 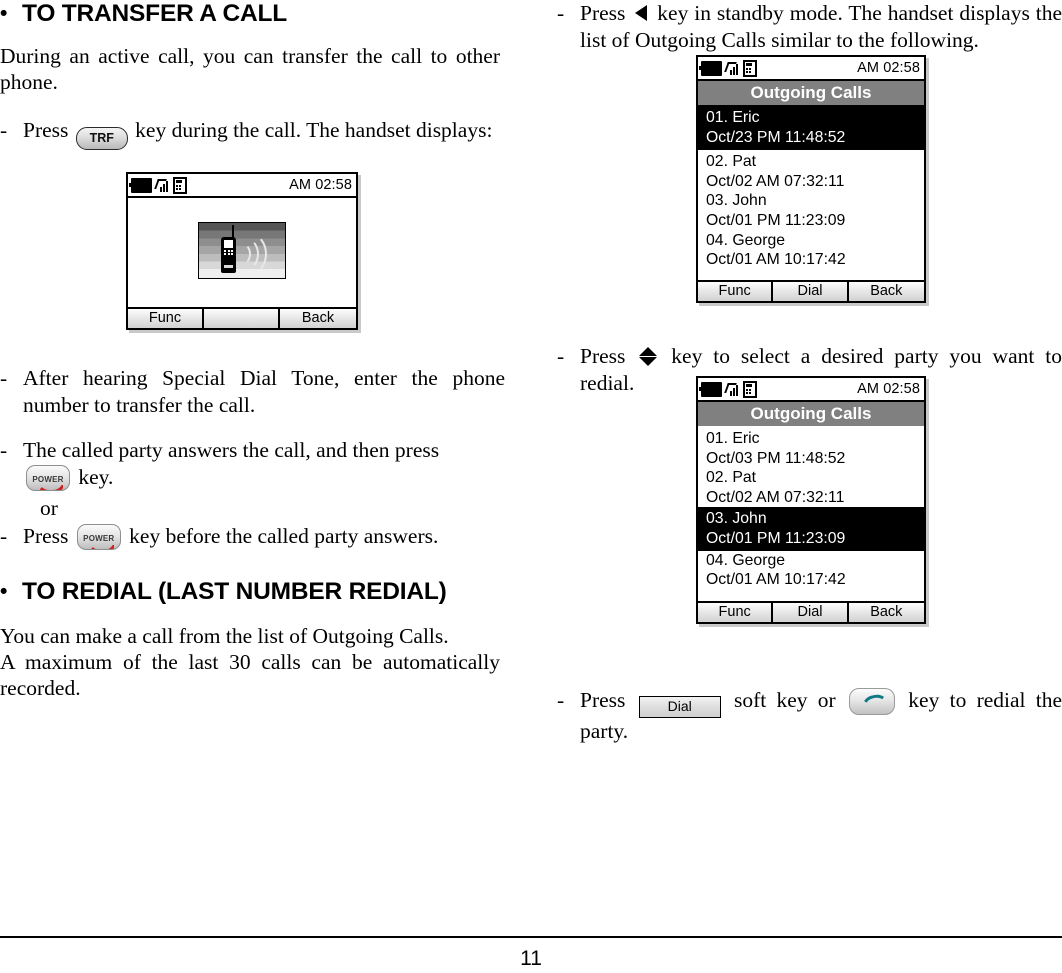 I want to click on dial-softkey-icon: Dial, so click(x=679, y=707).